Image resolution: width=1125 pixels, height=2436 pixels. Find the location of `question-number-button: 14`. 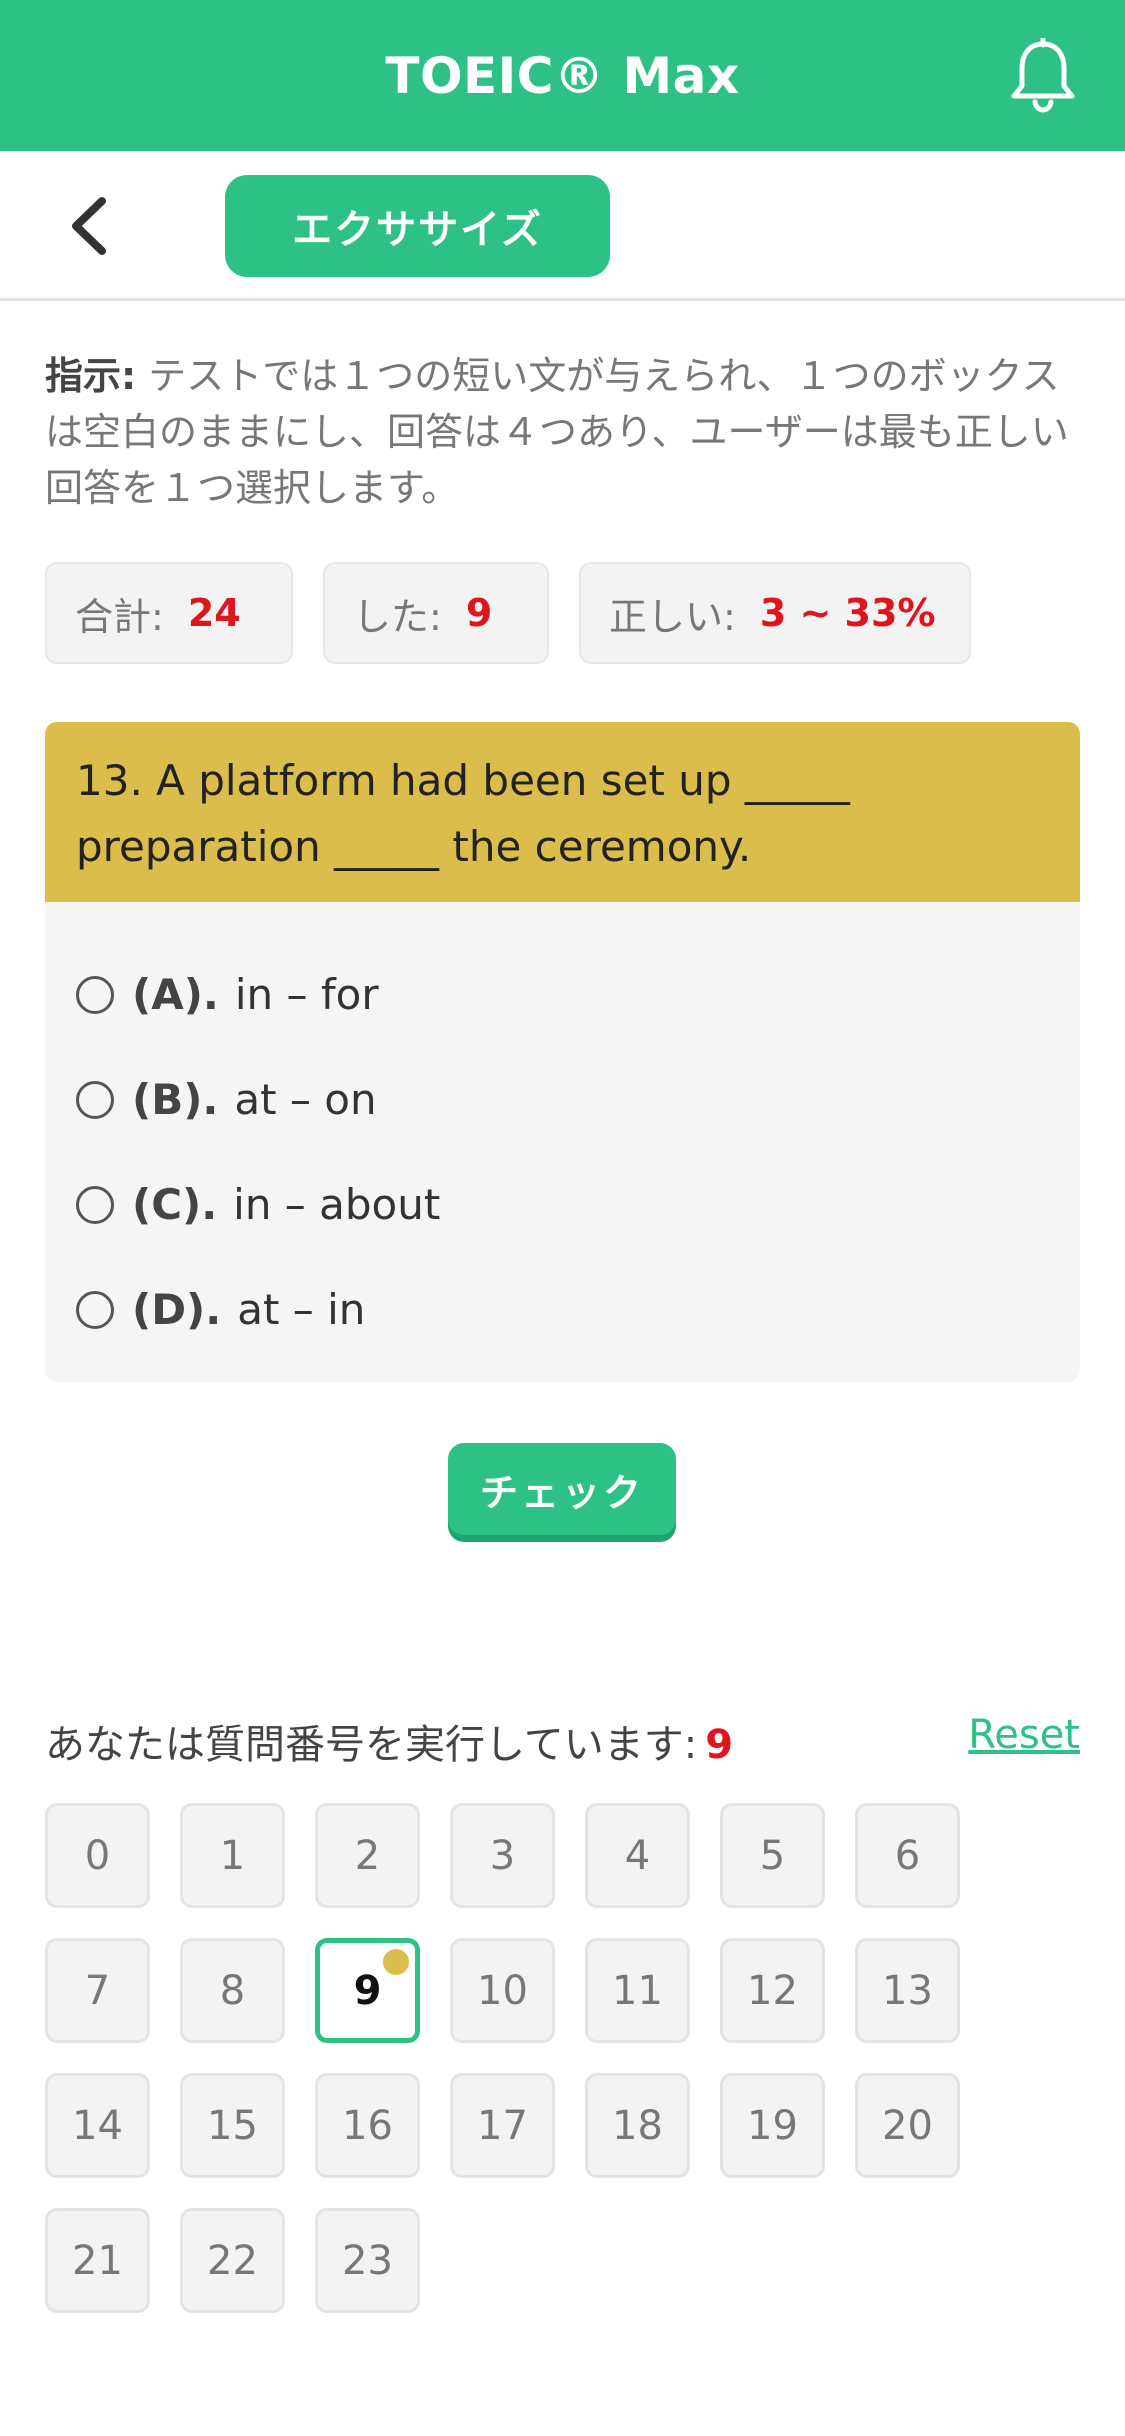

question-number-button: 14 is located at coordinates (97, 2125).